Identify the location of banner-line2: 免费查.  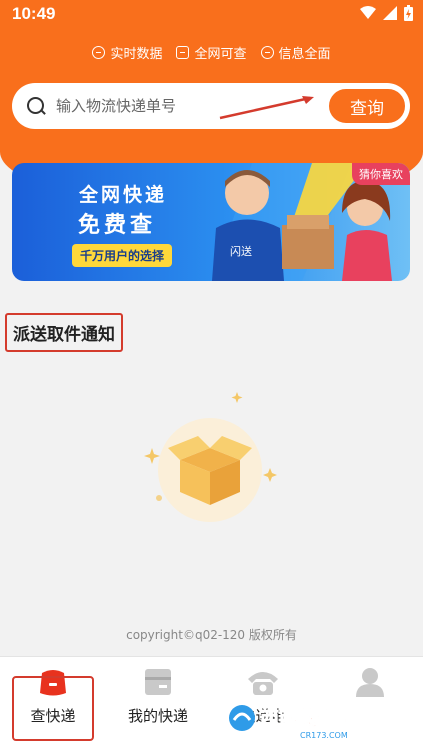
(117, 225).